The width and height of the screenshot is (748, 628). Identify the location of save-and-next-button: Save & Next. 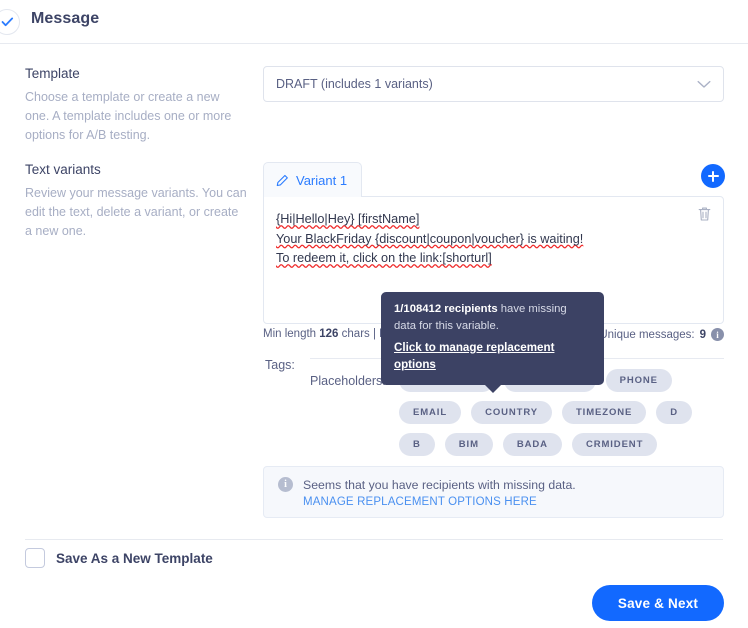
(658, 603).